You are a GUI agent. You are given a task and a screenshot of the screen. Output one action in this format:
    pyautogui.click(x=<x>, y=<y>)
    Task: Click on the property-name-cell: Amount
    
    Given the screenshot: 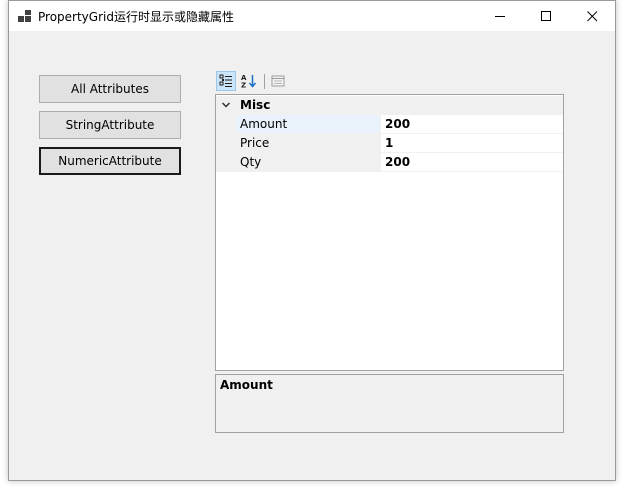 What is the action you would take?
    pyautogui.click(x=308, y=124)
    